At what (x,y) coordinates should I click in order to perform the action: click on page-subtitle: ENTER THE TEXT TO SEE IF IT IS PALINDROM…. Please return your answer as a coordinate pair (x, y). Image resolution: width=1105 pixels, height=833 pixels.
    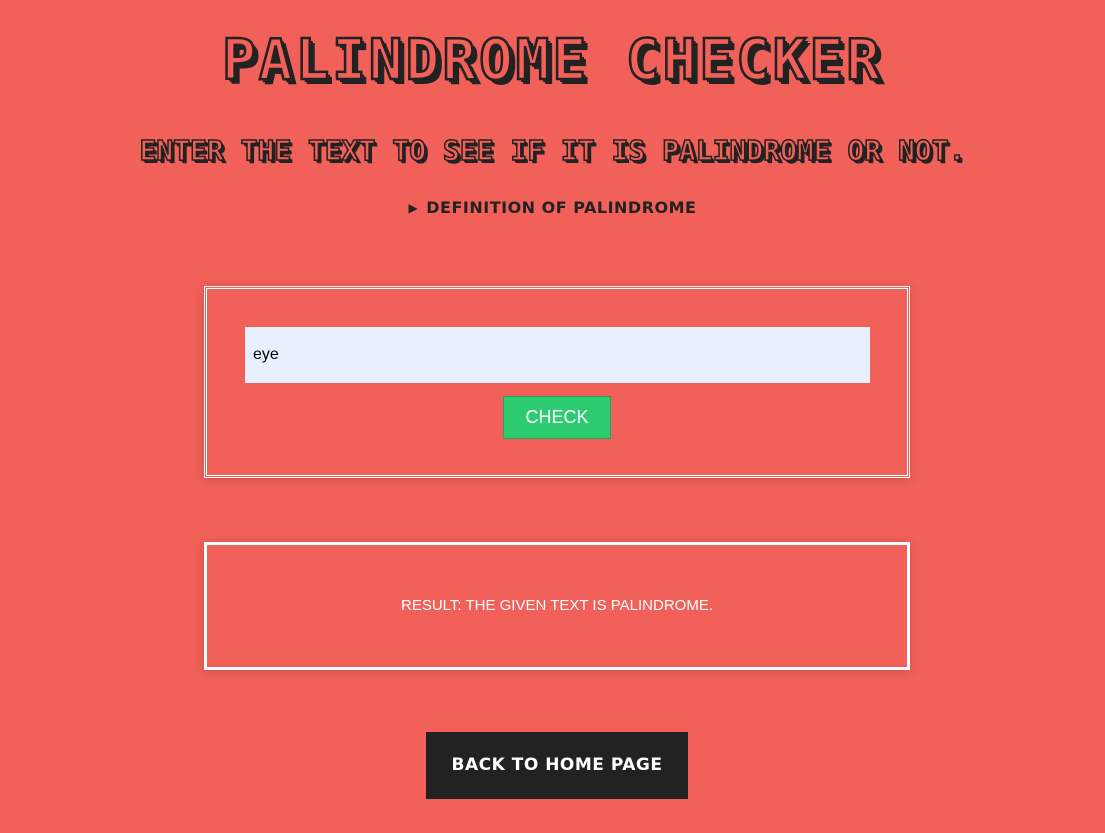
    Looking at the image, I should click on (553, 150).